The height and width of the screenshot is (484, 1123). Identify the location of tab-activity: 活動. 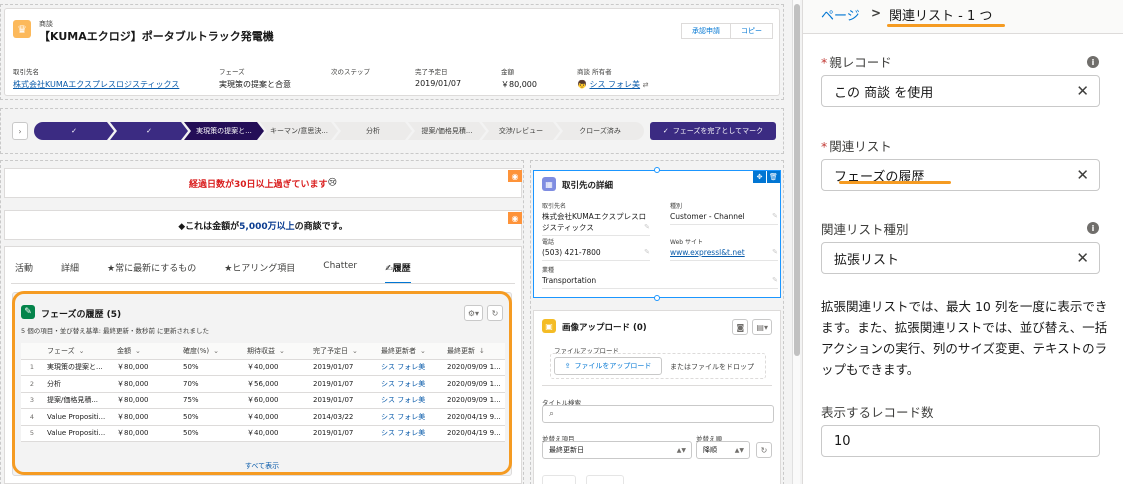
(24, 272).